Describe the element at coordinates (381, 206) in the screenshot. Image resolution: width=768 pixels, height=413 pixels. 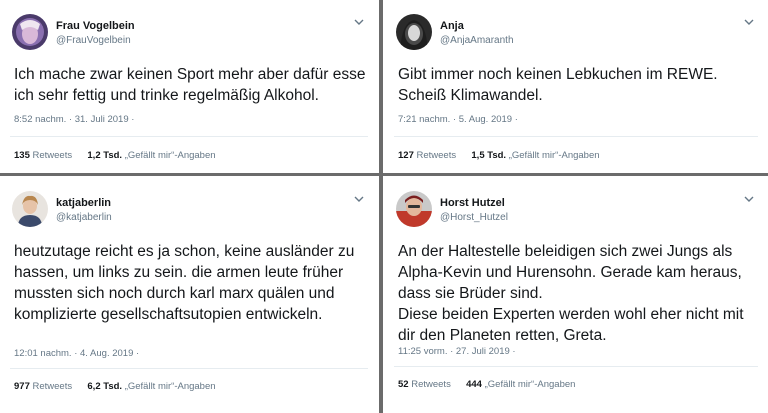
I see `vertical-divider` at that location.